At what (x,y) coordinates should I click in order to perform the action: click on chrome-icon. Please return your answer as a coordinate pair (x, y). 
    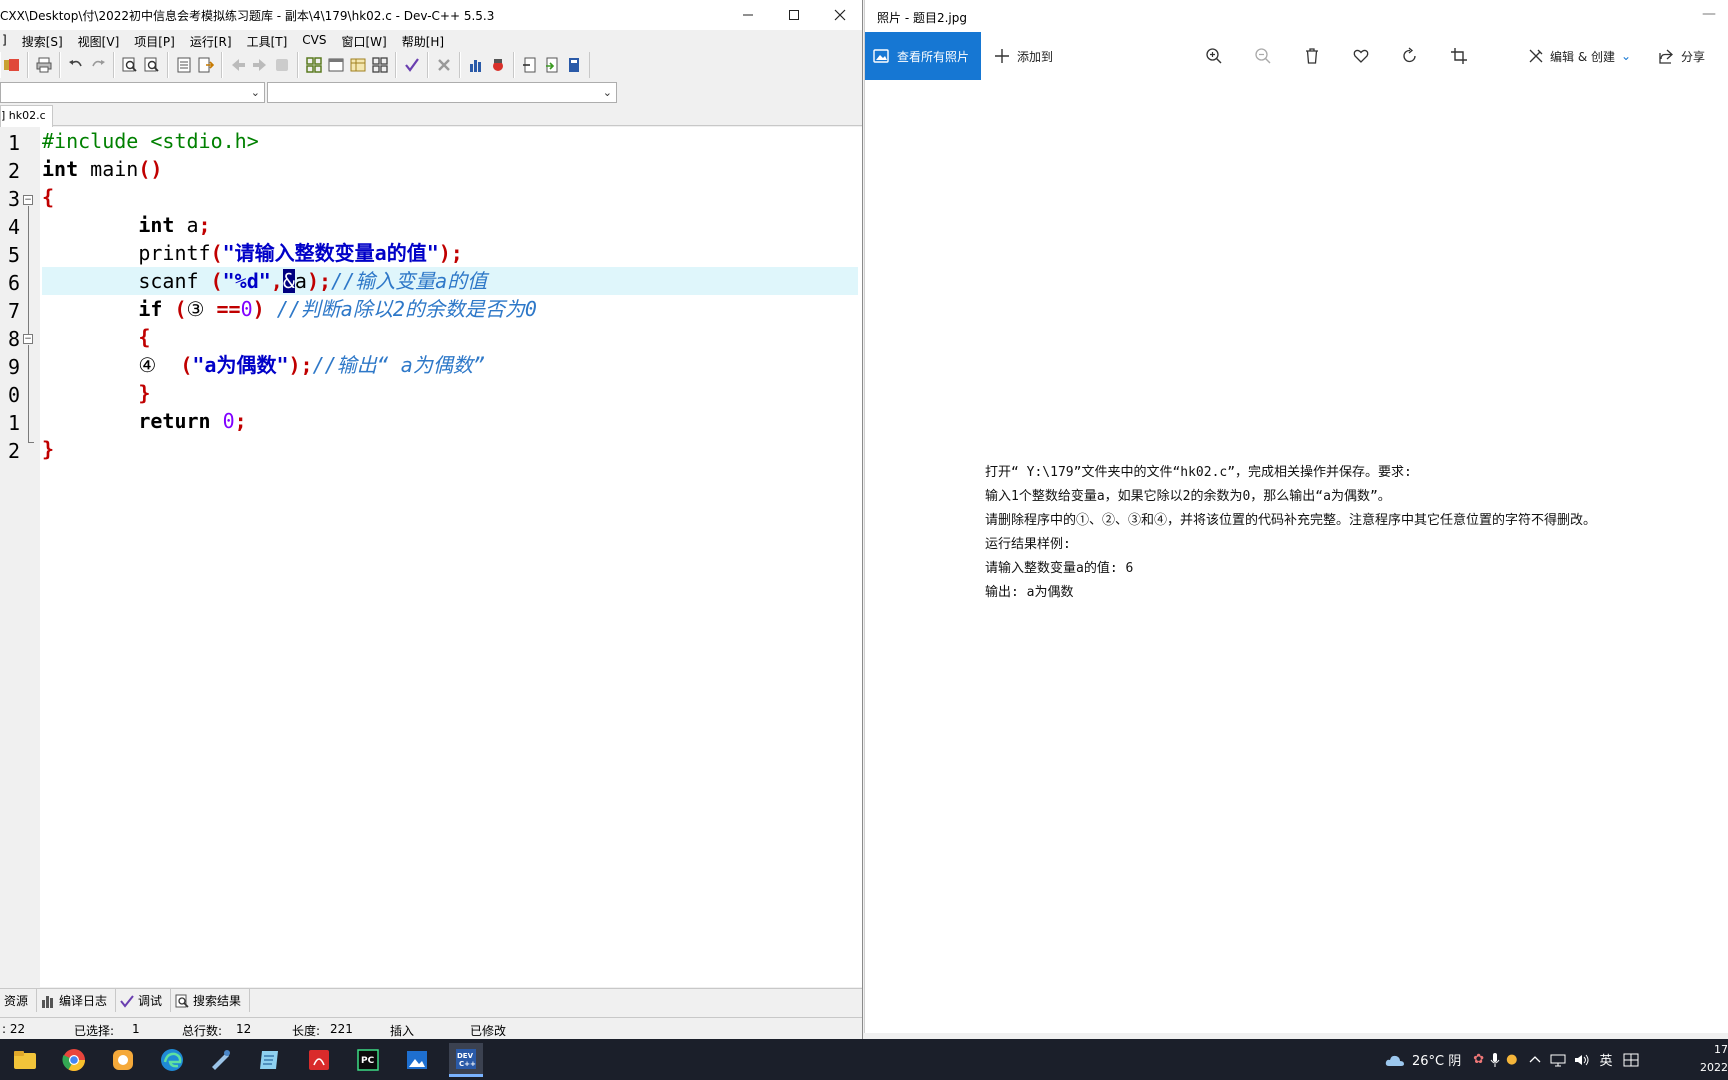
    Looking at the image, I should click on (73, 1060).